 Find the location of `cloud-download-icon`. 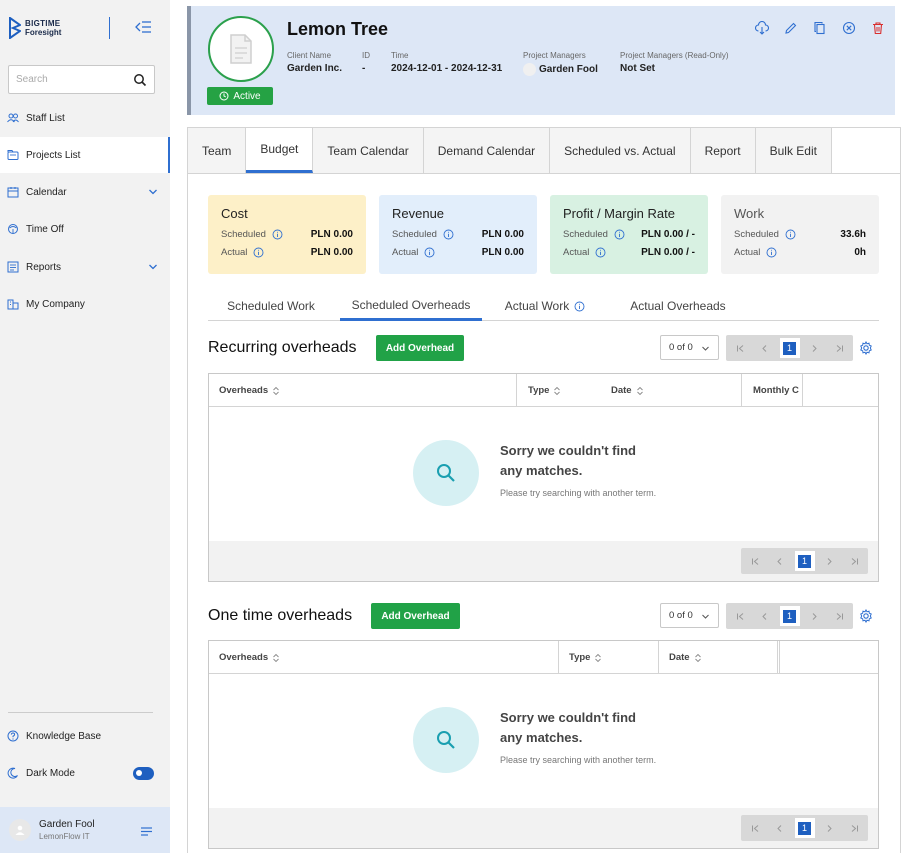

cloud-download-icon is located at coordinates (762, 28).